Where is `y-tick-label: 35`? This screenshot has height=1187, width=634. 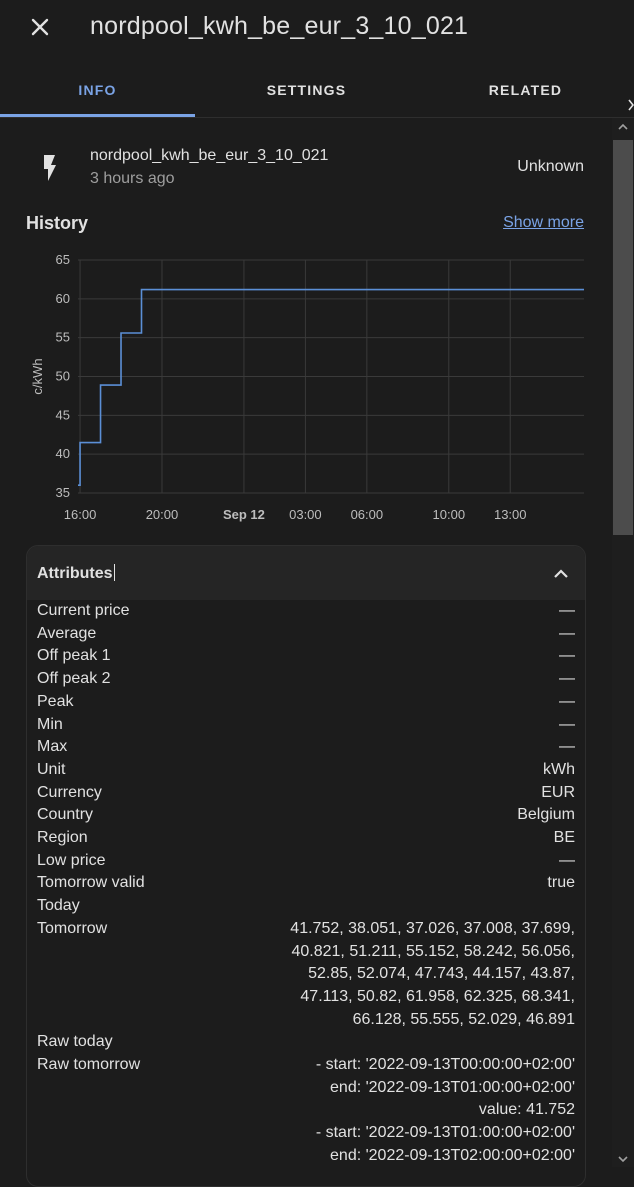 y-tick-label: 35 is located at coordinates (63, 492).